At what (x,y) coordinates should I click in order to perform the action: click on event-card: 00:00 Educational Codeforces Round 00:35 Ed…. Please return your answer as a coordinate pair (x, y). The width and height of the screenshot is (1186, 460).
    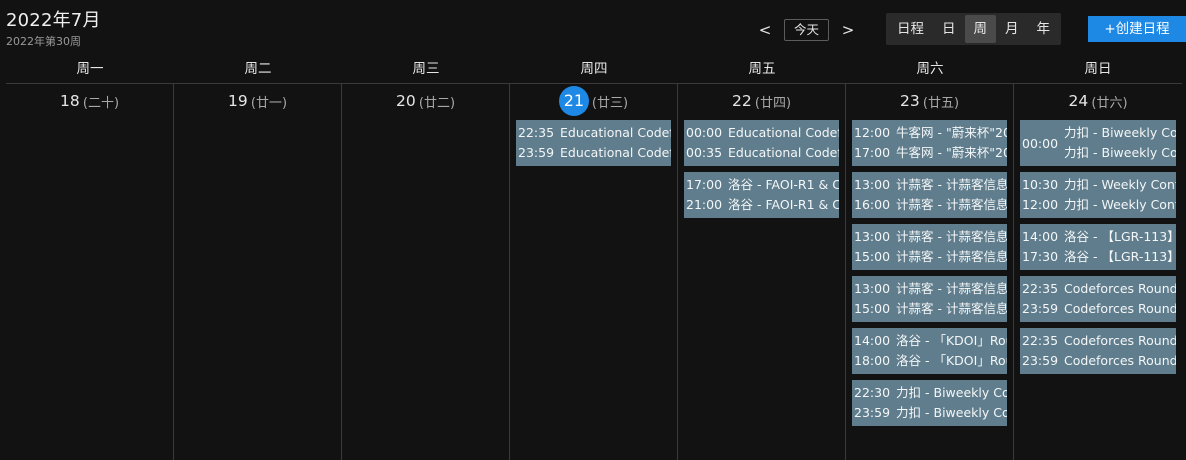
    Looking at the image, I should click on (761, 143).